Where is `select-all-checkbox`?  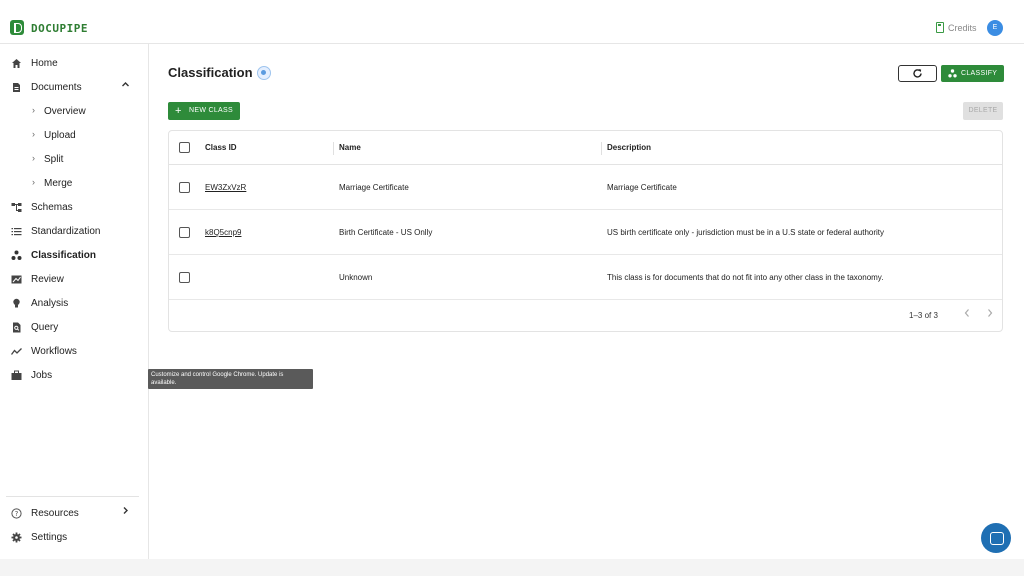 select-all-checkbox is located at coordinates (184, 147).